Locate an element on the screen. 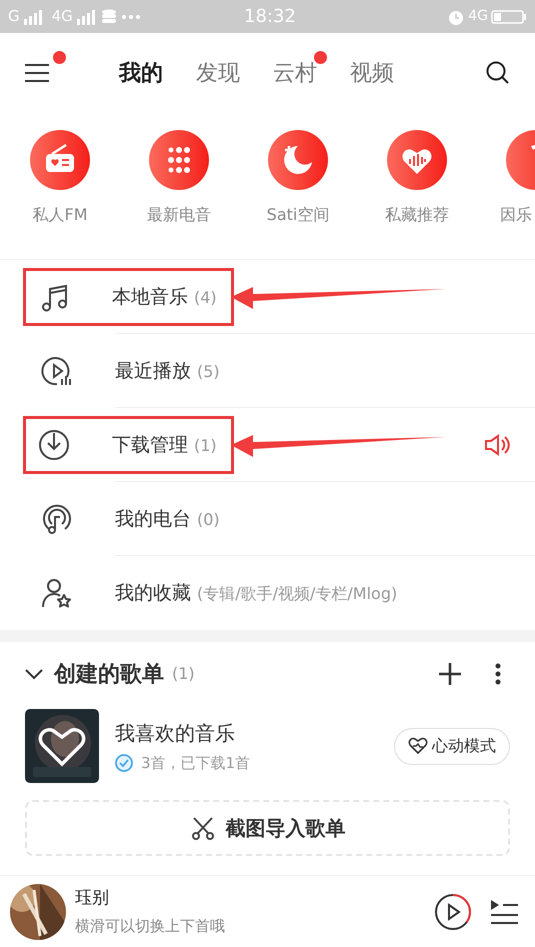 The image size is (535, 947). shortcut-label: 私人FM is located at coordinates (60, 215).